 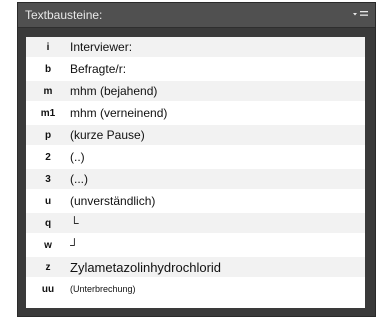 I want to click on list-item: z Zylametazolinhydrochlorid, so click(x=195, y=267).